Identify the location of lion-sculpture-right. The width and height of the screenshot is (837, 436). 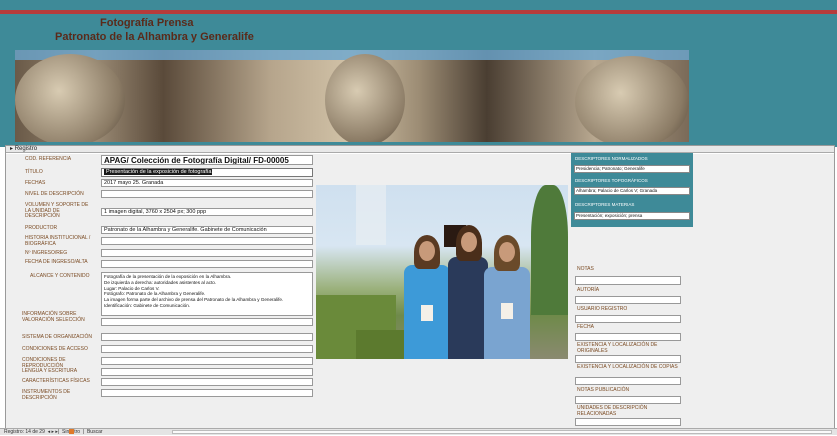
(632, 99).